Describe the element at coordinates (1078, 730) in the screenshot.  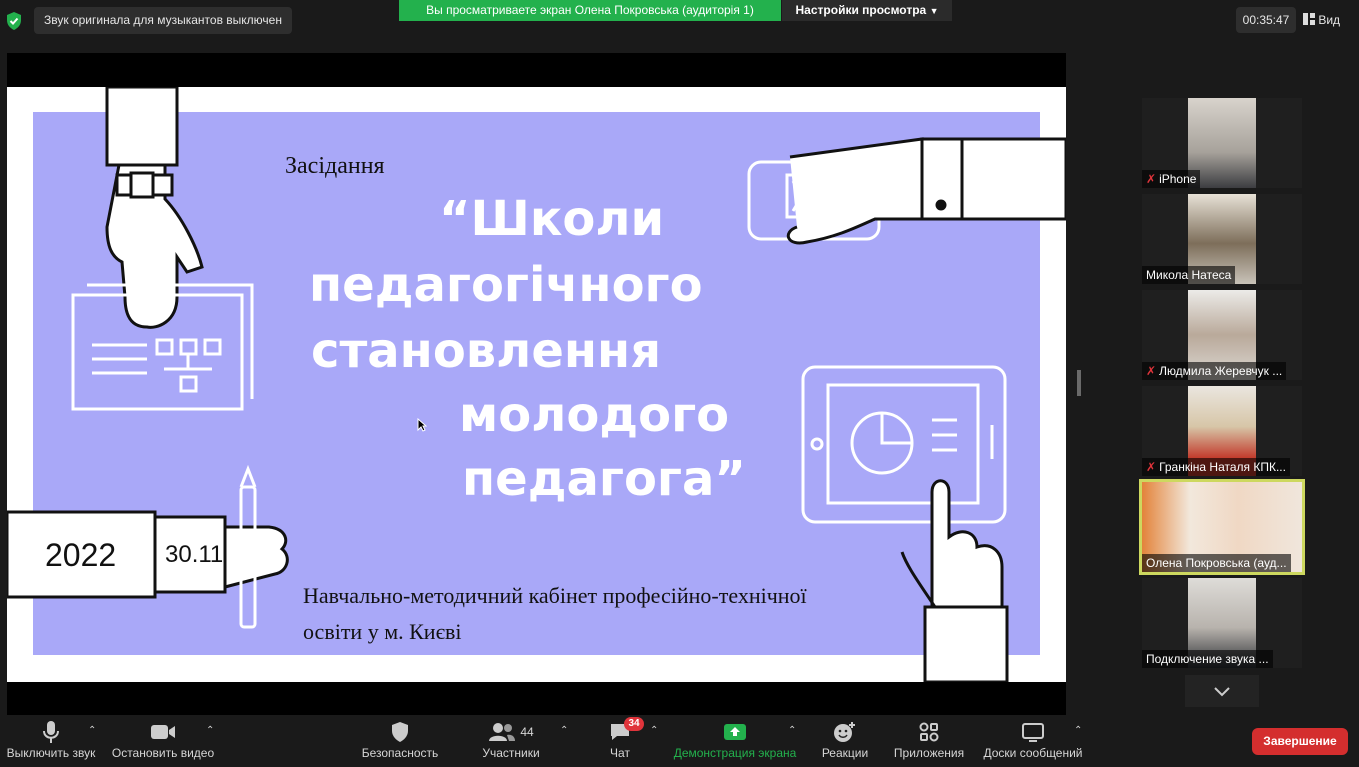
I see `whiteboards-options-caret: ⌃` at that location.